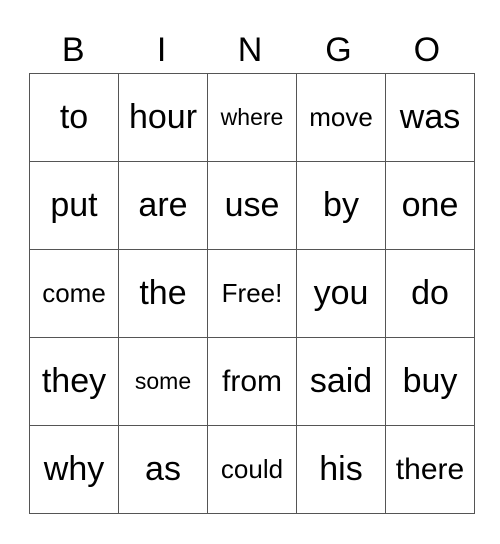 The width and height of the screenshot is (500, 544). What do you see at coordinates (341, 381) in the screenshot?
I see `bingo-cell: said` at bounding box center [341, 381].